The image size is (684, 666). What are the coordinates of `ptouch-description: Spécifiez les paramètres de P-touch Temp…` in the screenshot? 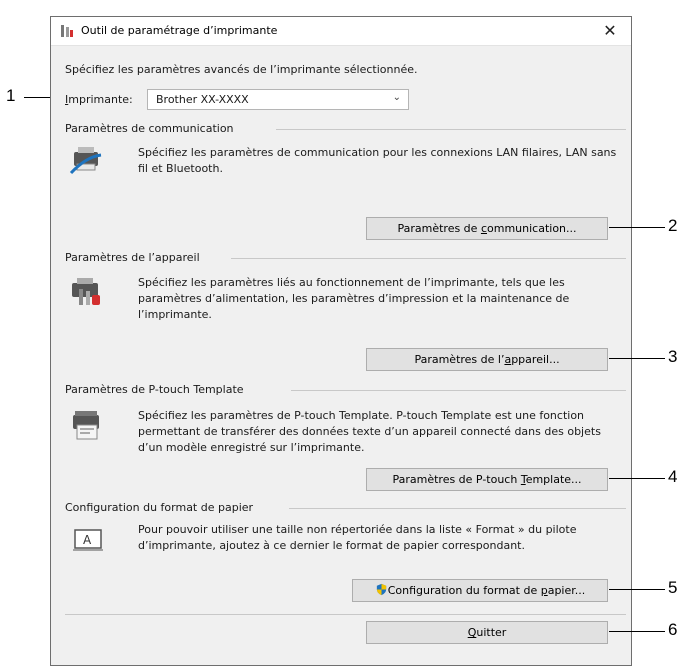 It's located at (369, 431).